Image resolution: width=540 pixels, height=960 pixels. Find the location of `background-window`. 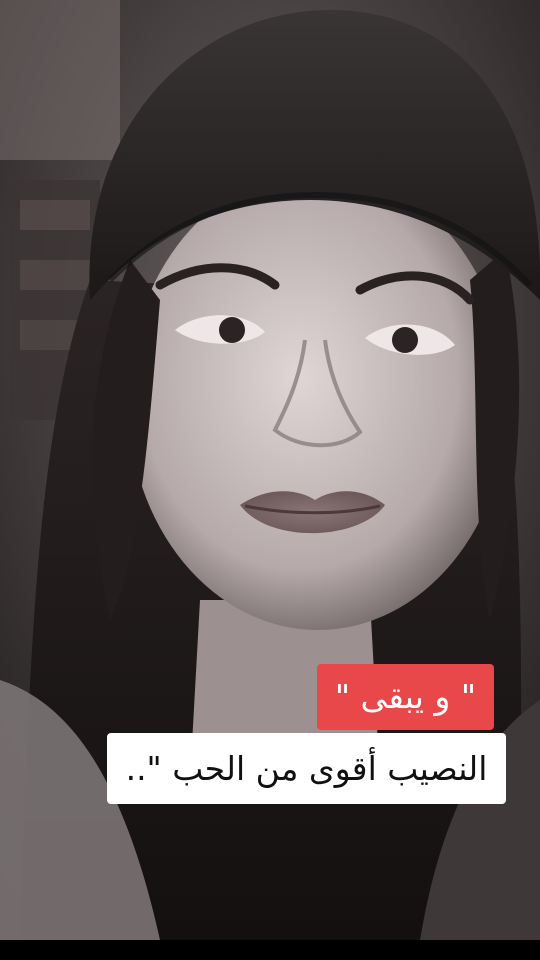

background-window is located at coordinates (60, 80).